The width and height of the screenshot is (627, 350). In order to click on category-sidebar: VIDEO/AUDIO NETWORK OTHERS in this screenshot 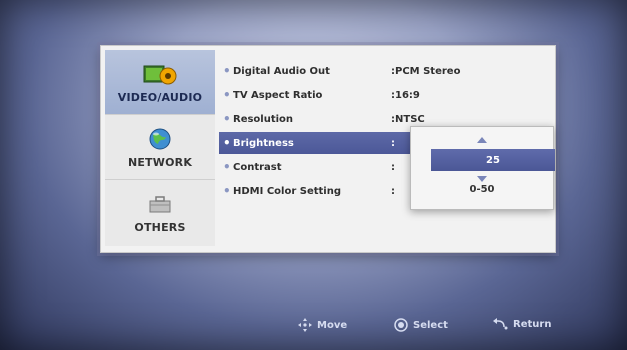, I will do `click(160, 148)`.